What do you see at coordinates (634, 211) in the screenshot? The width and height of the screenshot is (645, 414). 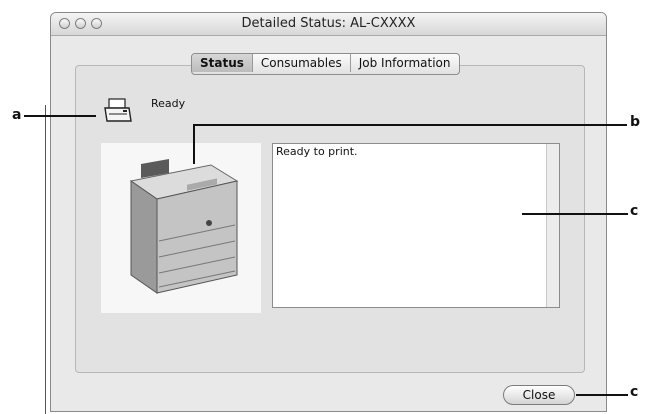 I see `callout-label-c1: c` at bounding box center [634, 211].